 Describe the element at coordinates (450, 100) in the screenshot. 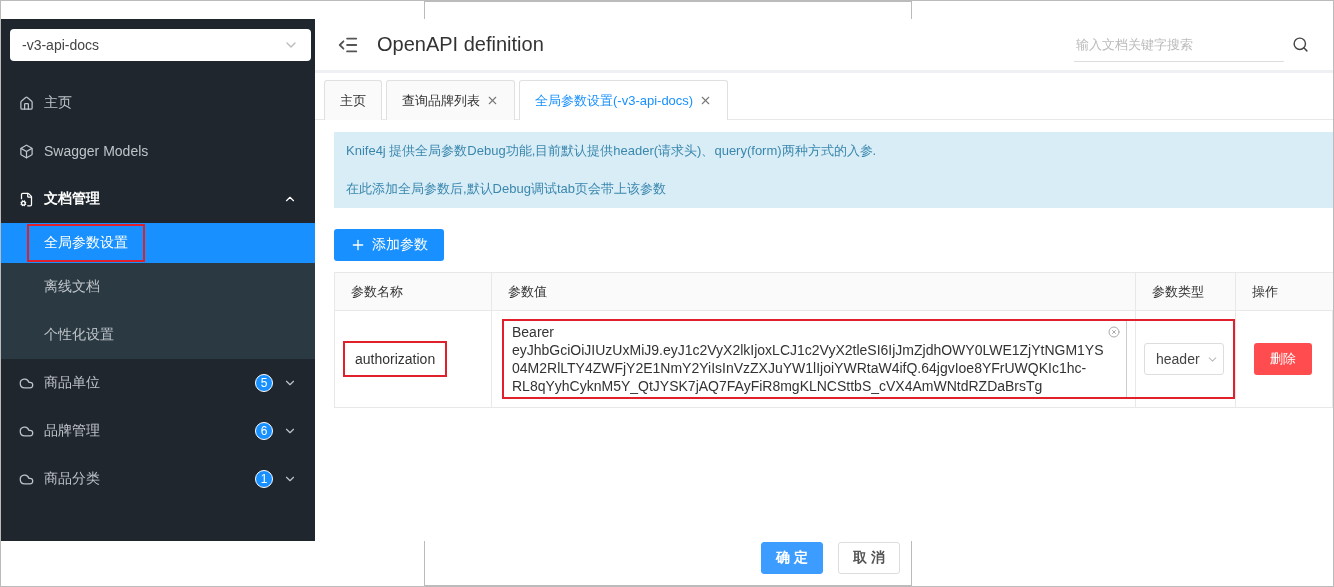

I see `tab: 查询品牌列表` at that location.